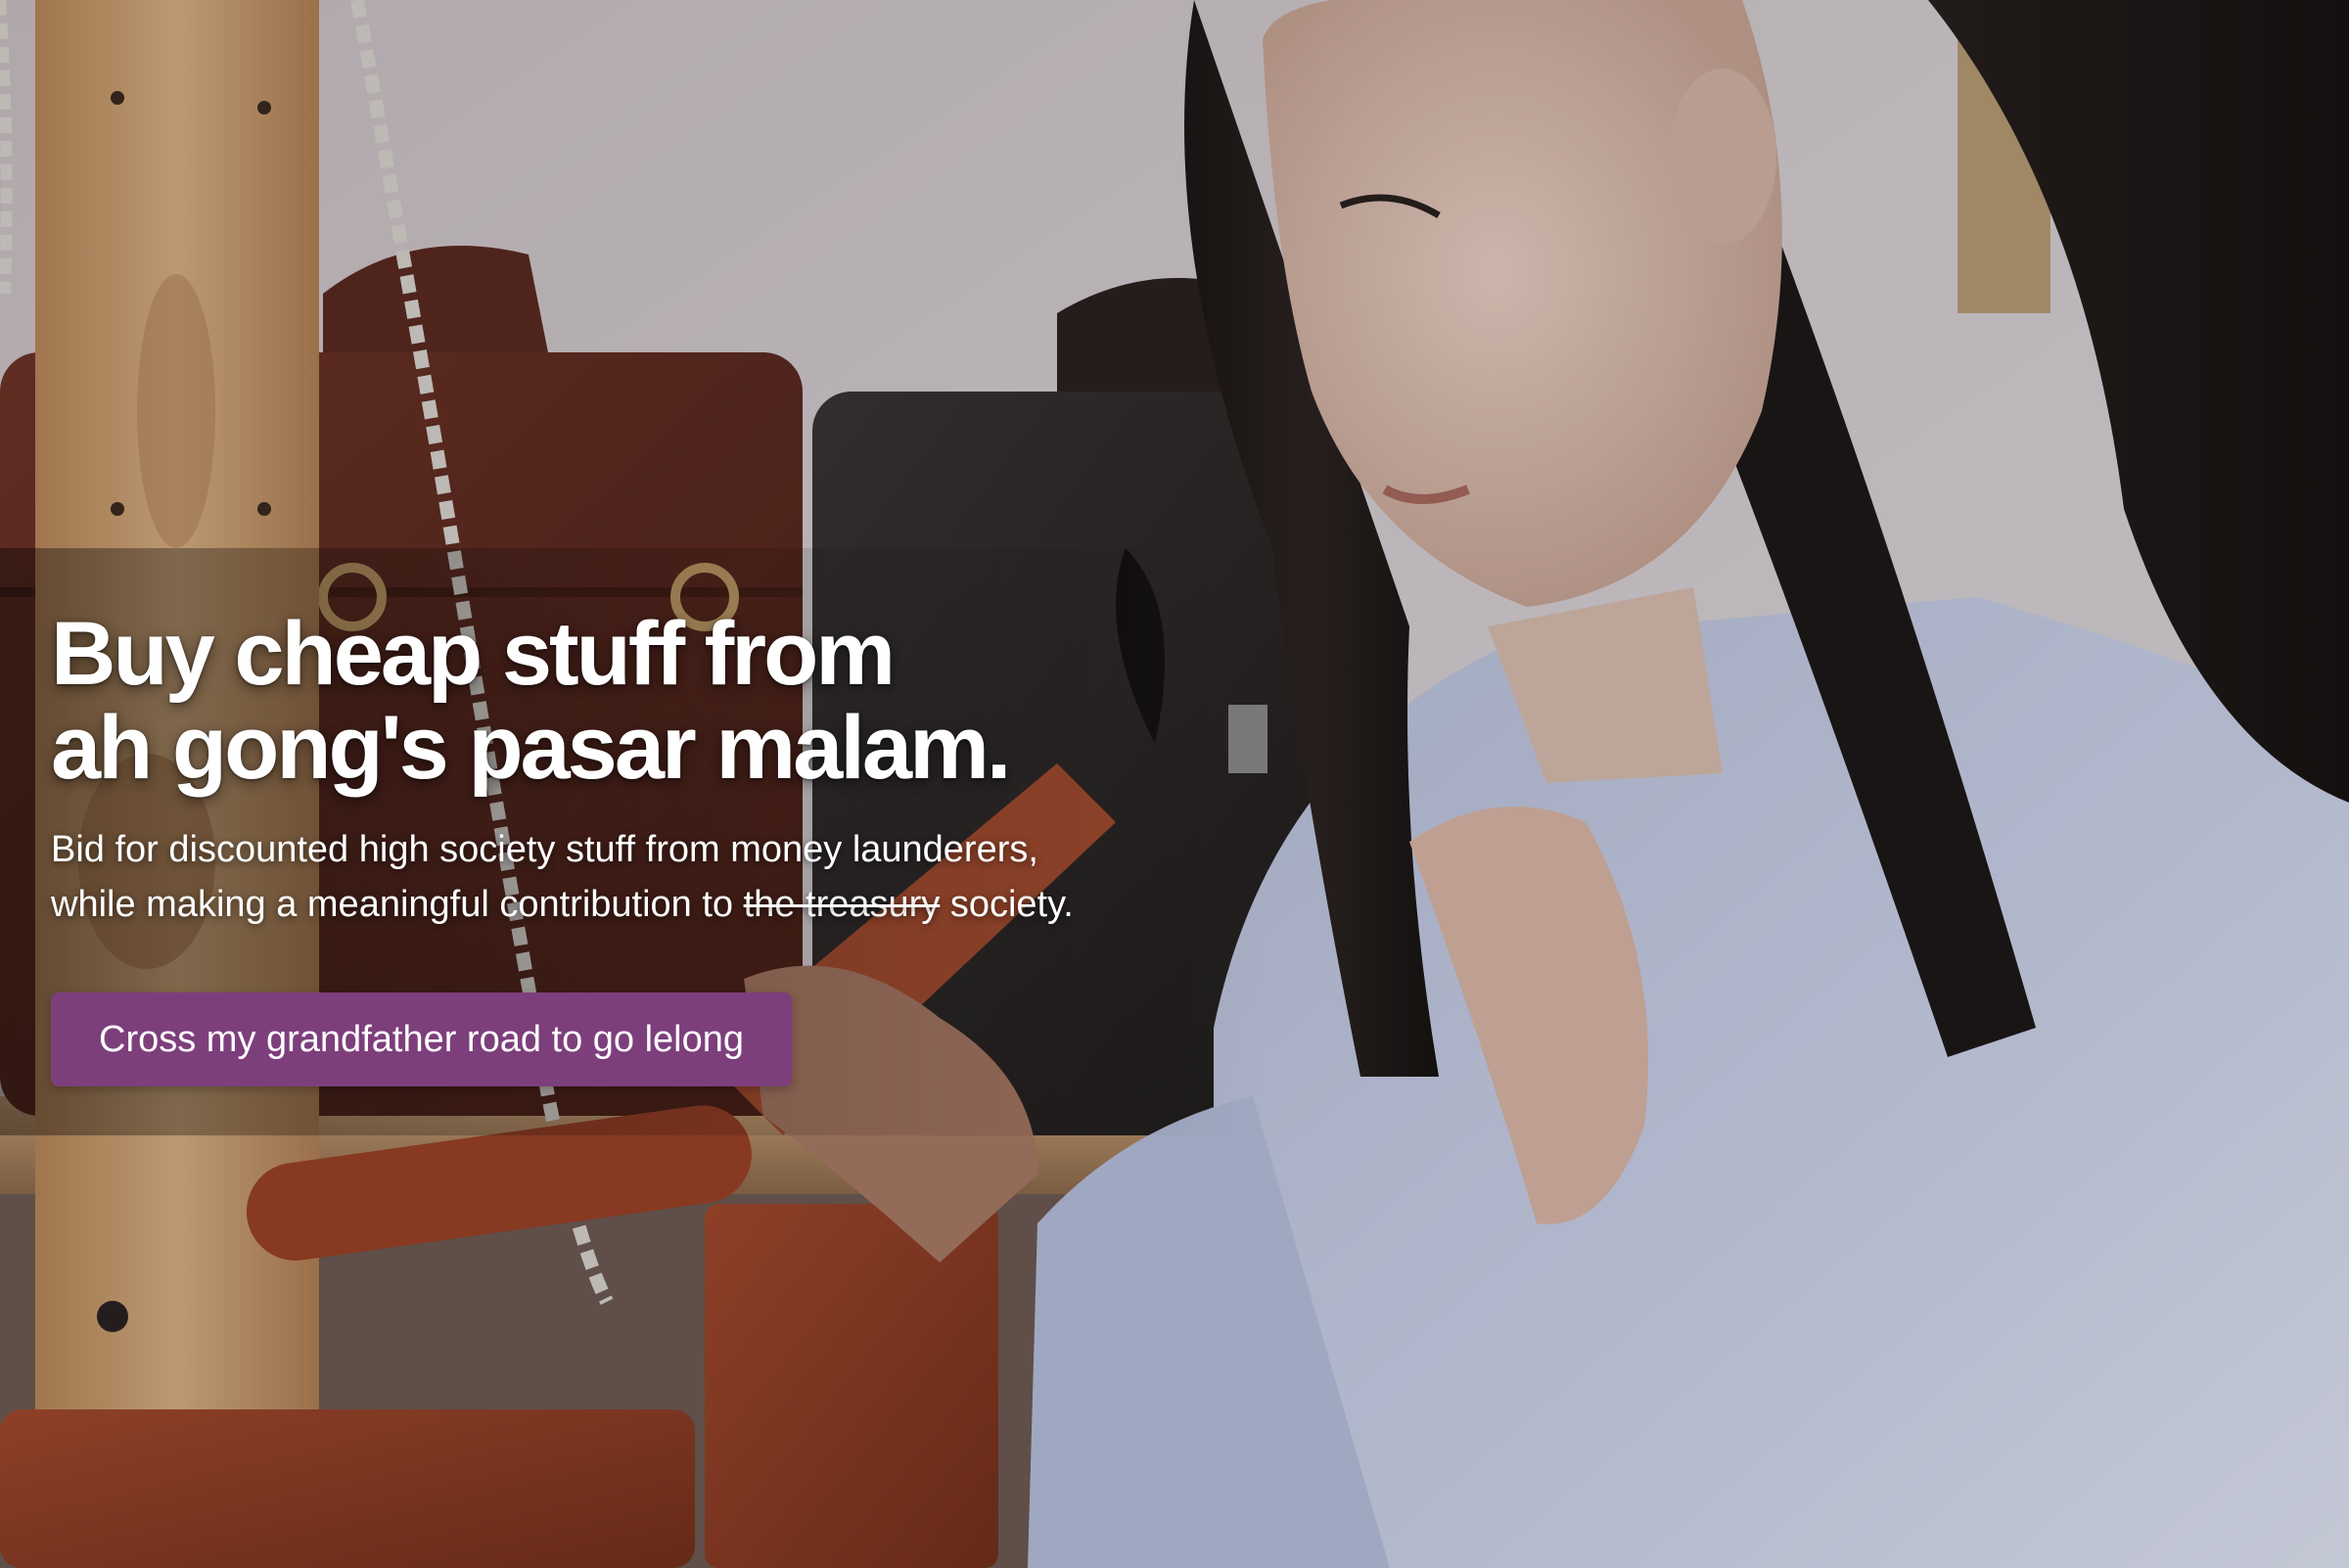 This screenshot has height=1568, width=2349. I want to click on headline-line-1: Buy cheap stuff from, so click(473, 654).